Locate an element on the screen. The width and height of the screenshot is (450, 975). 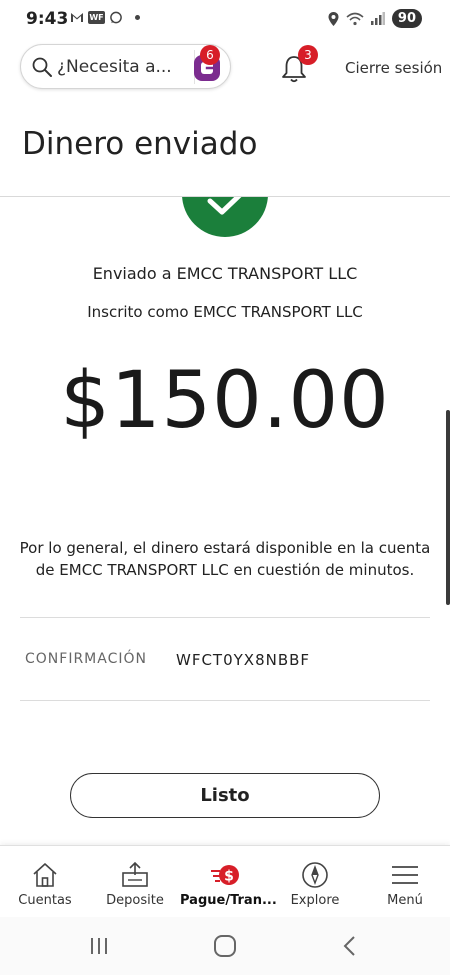
battery-icon: 90 is located at coordinates (406, 18).